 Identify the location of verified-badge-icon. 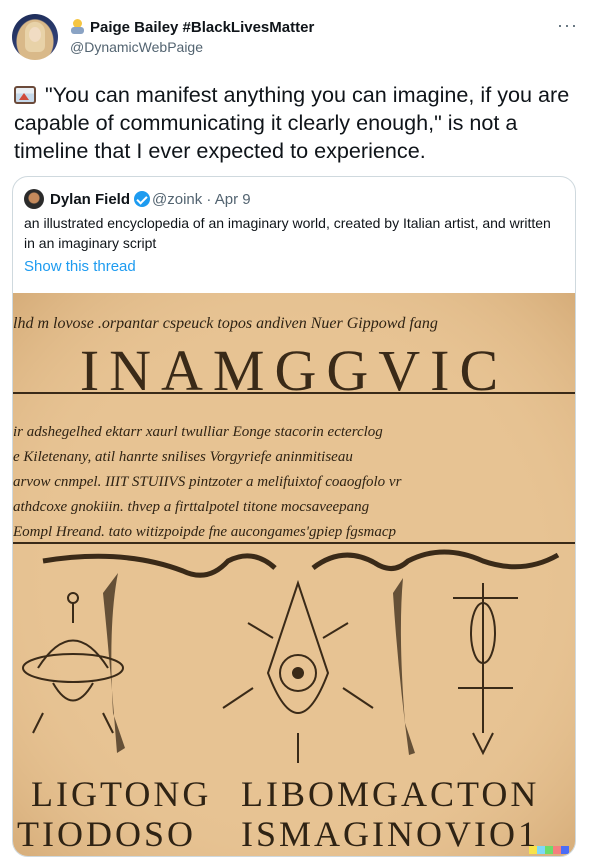
(142, 199).